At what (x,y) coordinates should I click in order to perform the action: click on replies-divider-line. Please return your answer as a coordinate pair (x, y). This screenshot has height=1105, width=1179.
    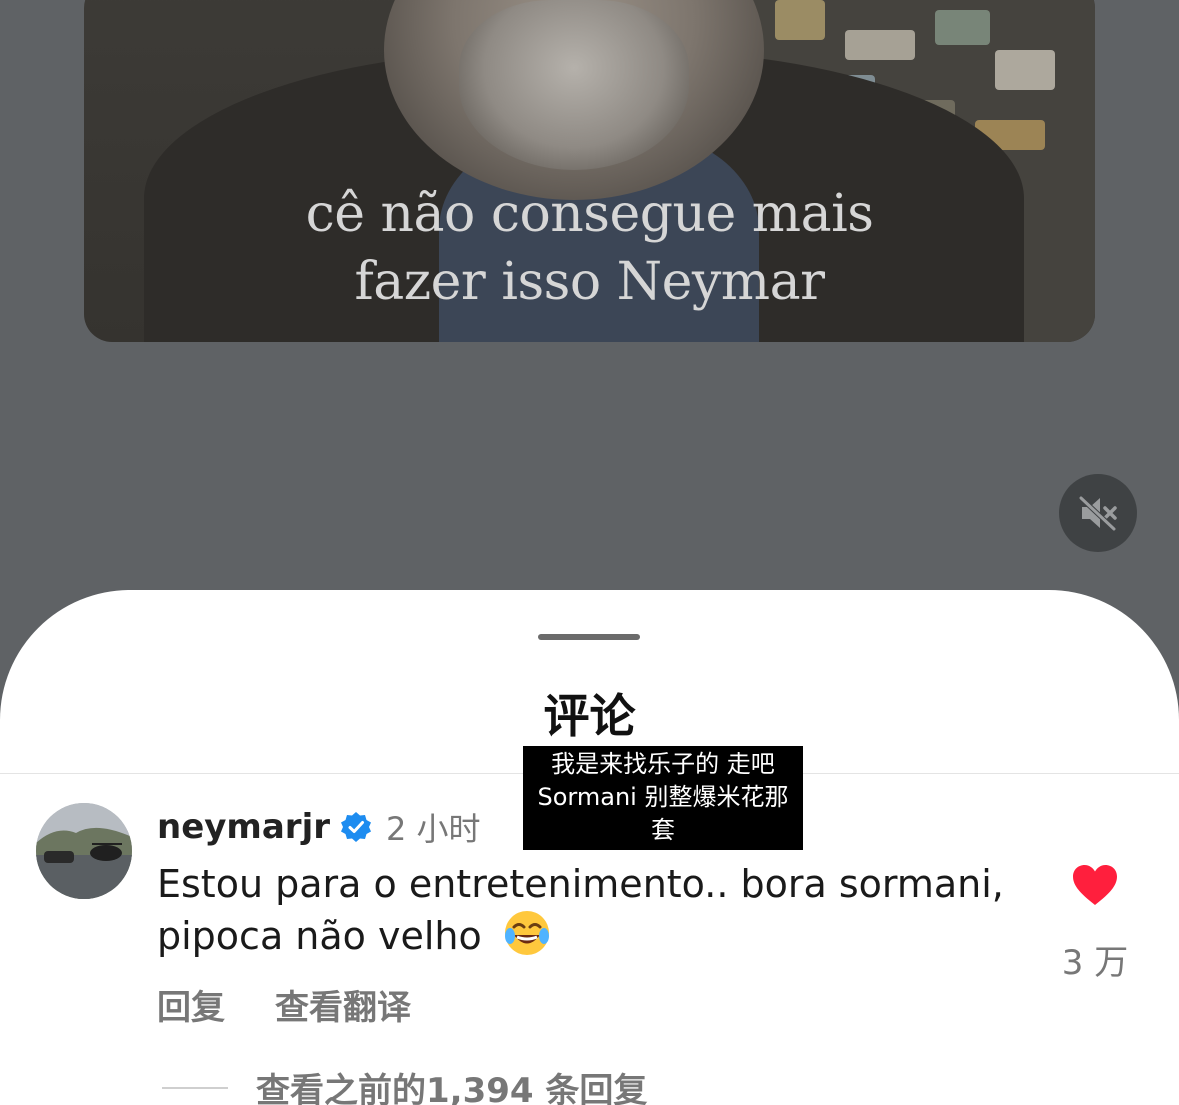
    Looking at the image, I should click on (195, 1087).